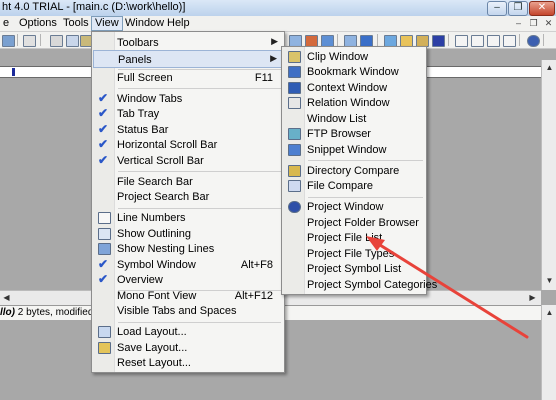 This screenshot has width=556, height=400. What do you see at coordinates (56, 41) in the screenshot?
I see `cut-icon` at bounding box center [56, 41].